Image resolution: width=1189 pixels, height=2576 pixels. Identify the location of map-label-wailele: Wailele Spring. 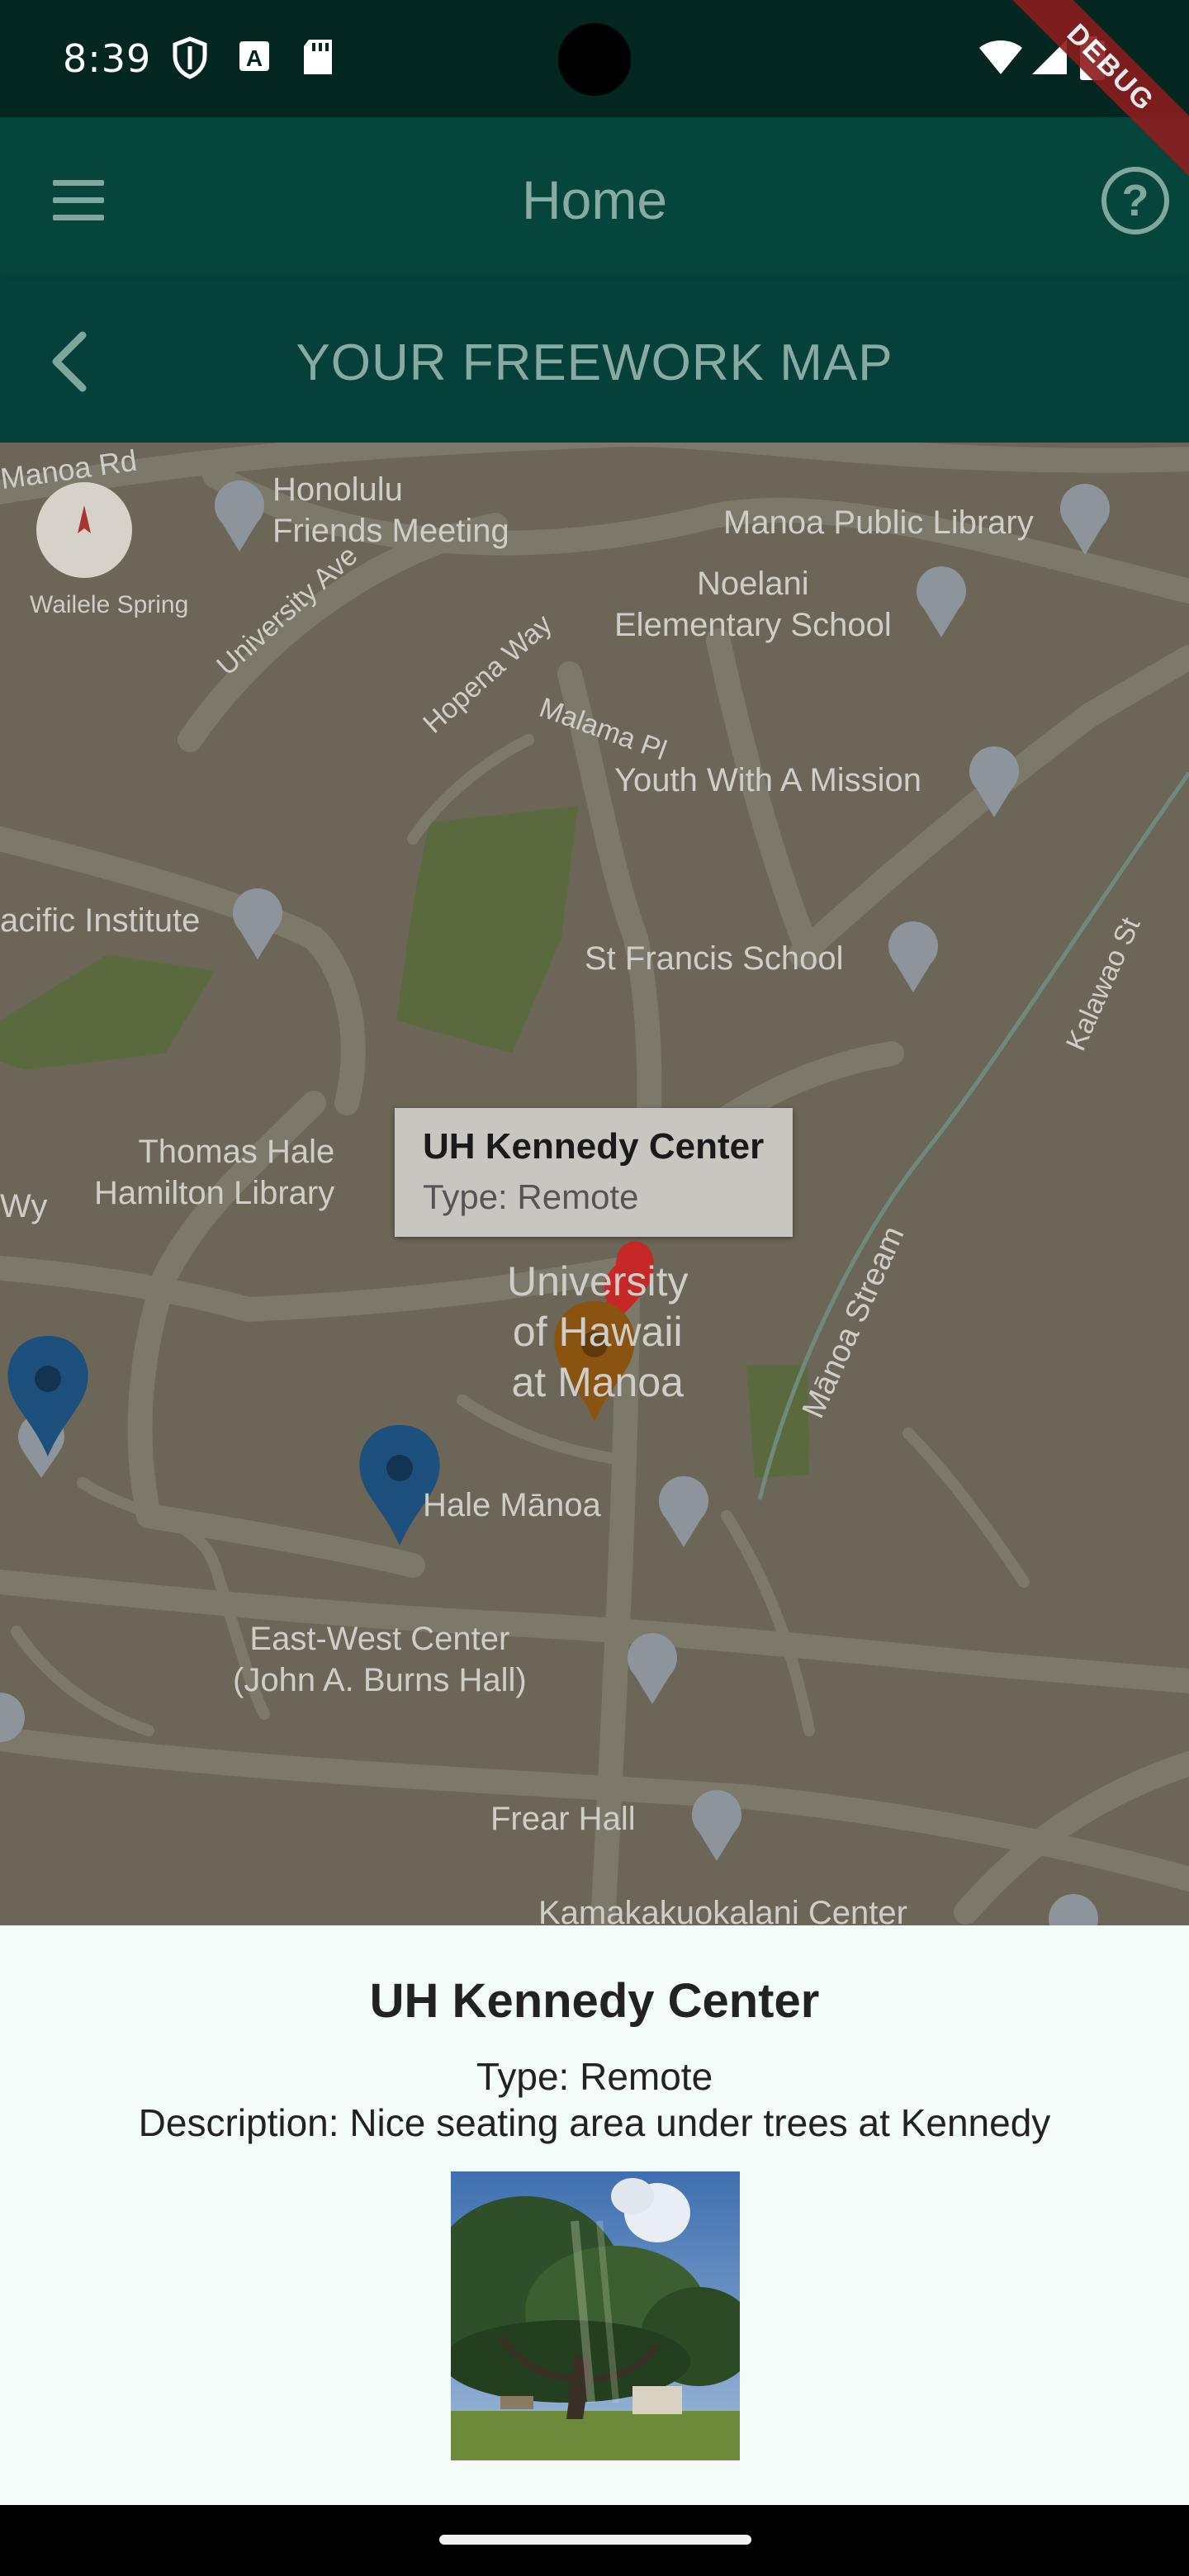
(109, 604).